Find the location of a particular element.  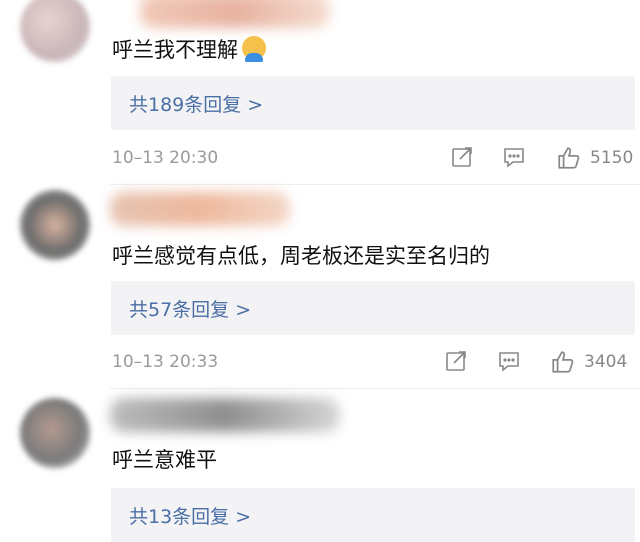

comment-text: 呼兰我不理解 is located at coordinates (189, 49).